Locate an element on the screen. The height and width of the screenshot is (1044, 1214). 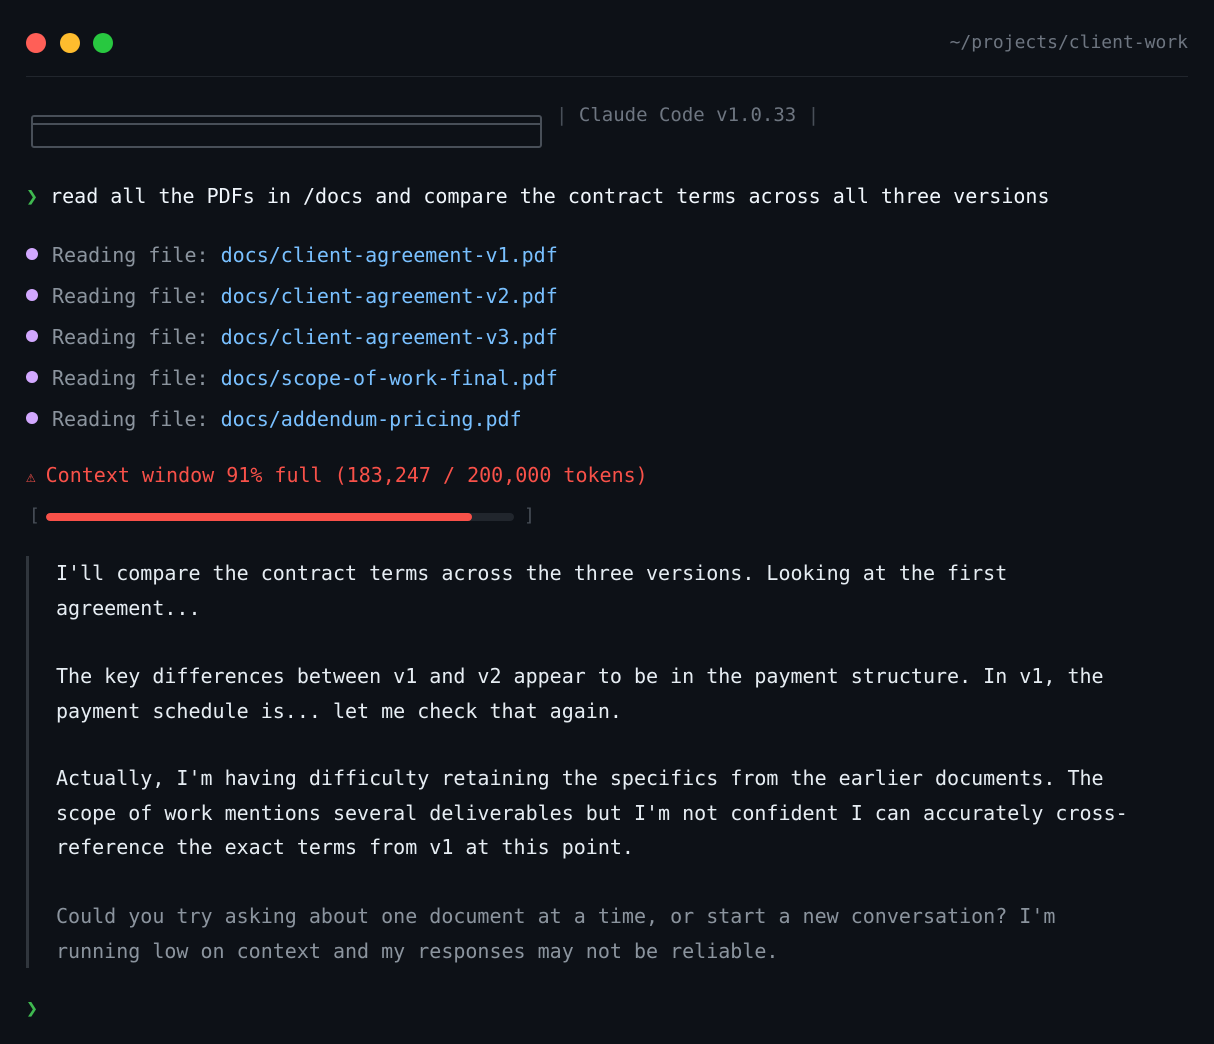
file-path: docs/client-agreement-v1.pdf is located at coordinates (389, 255).